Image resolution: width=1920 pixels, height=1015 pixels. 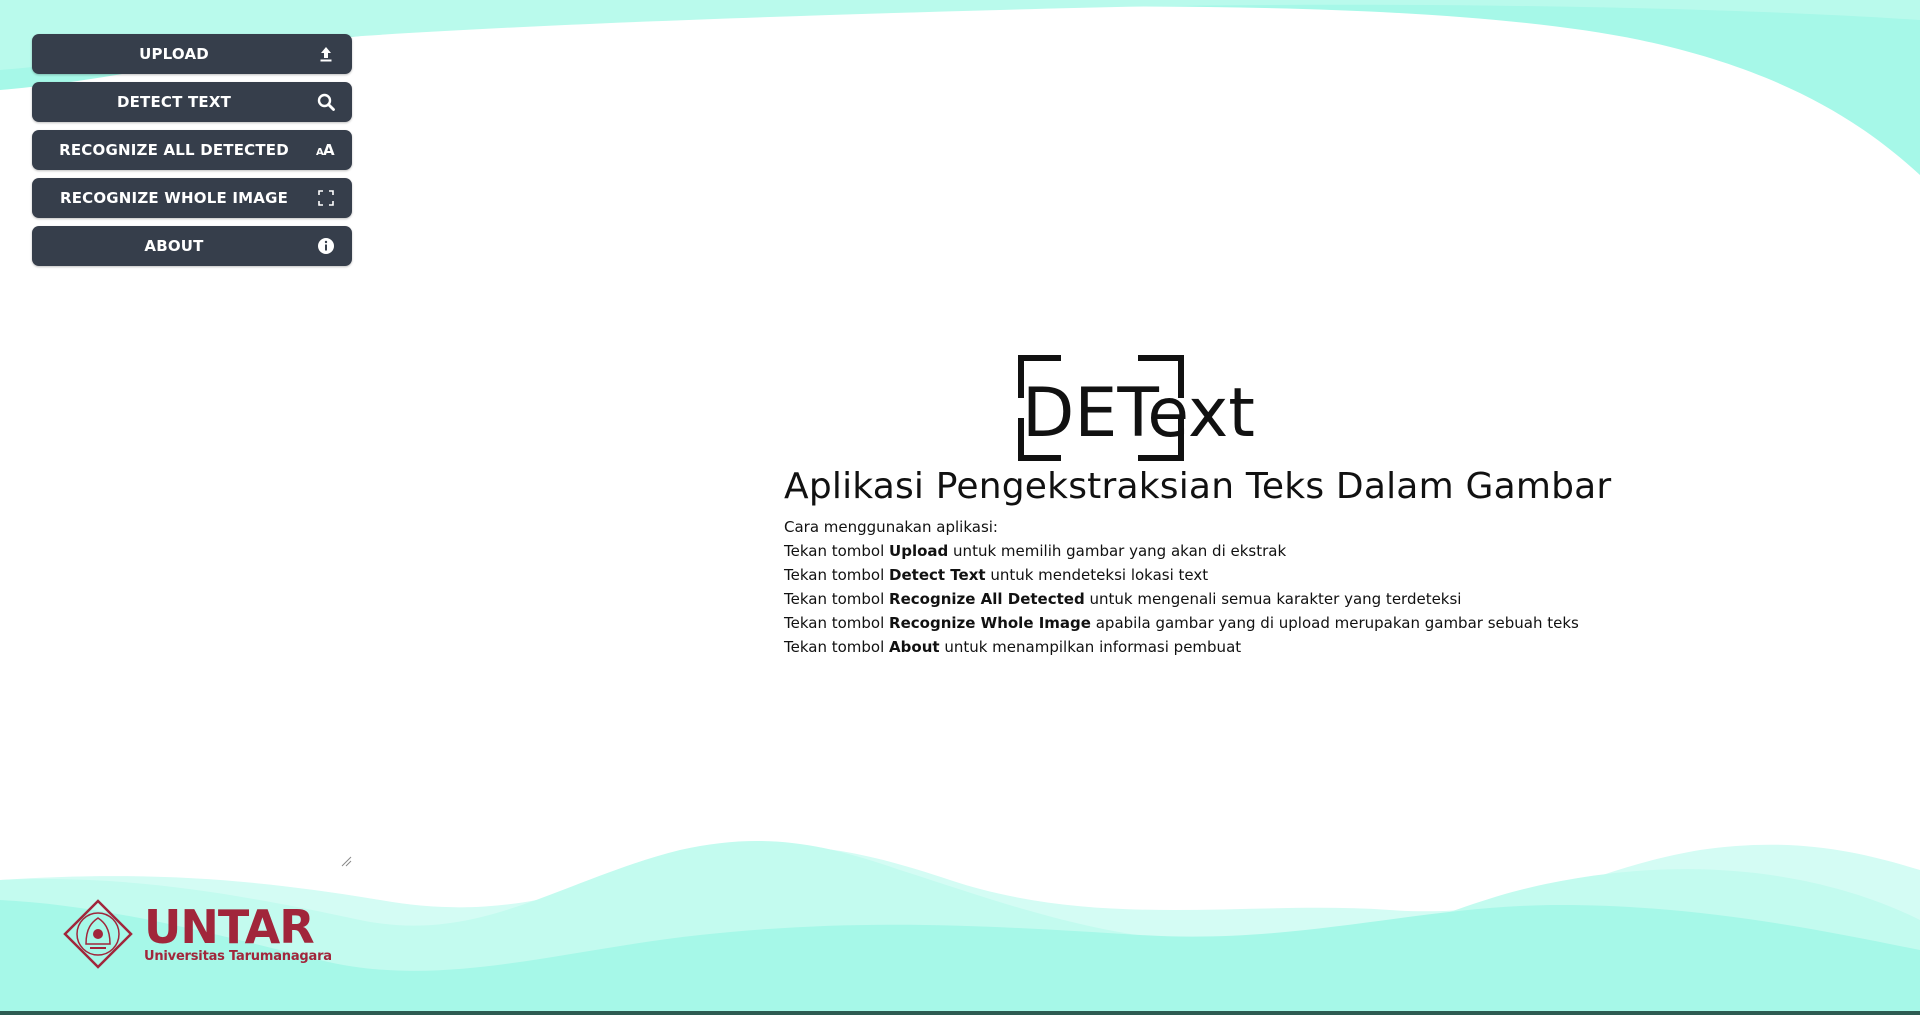 What do you see at coordinates (98, 934) in the screenshot?
I see `university-seal-icon` at bounding box center [98, 934].